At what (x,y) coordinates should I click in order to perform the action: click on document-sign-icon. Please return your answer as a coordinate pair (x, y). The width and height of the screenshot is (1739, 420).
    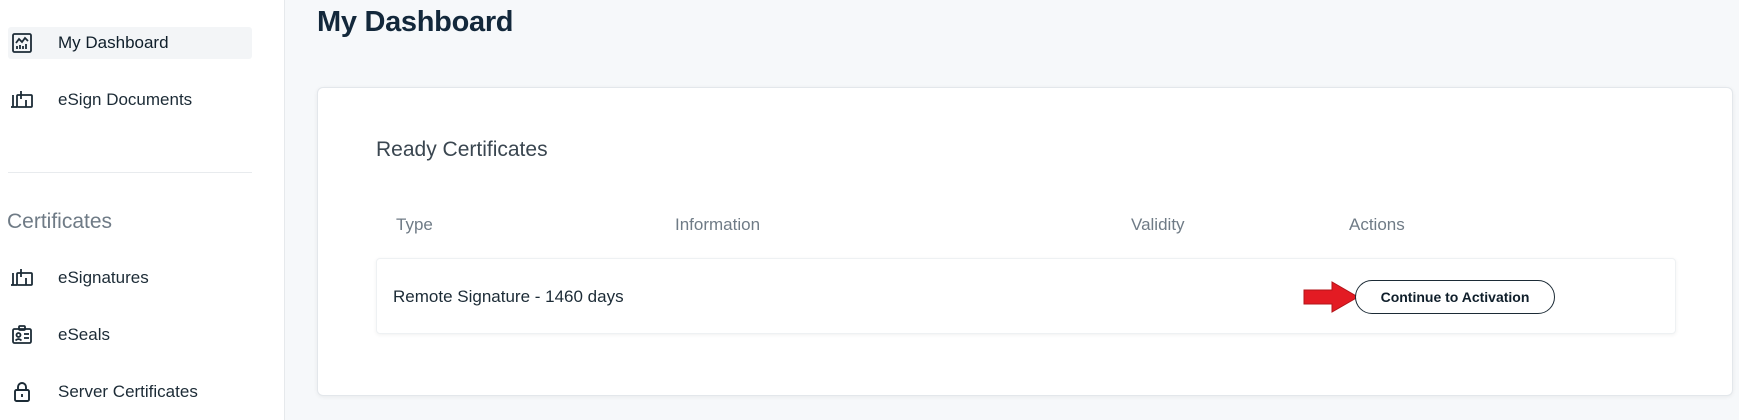
    Looking at the image, I should click on (22, 100).